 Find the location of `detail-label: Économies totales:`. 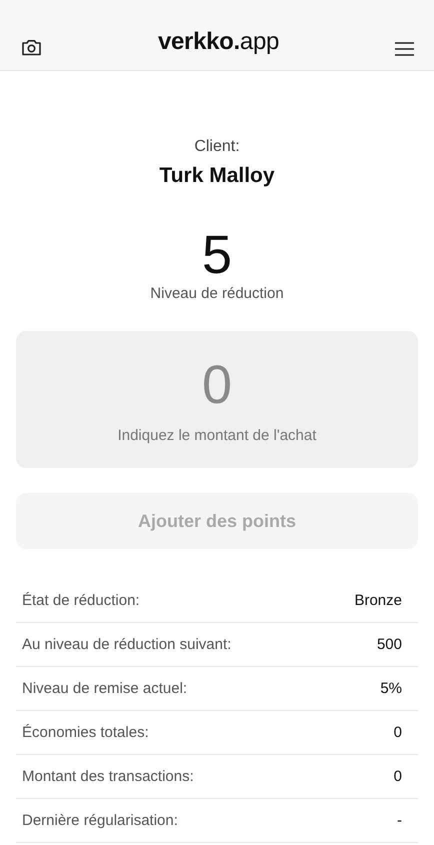

detail-label: Économies totales: is located at coordinates (85, 732).